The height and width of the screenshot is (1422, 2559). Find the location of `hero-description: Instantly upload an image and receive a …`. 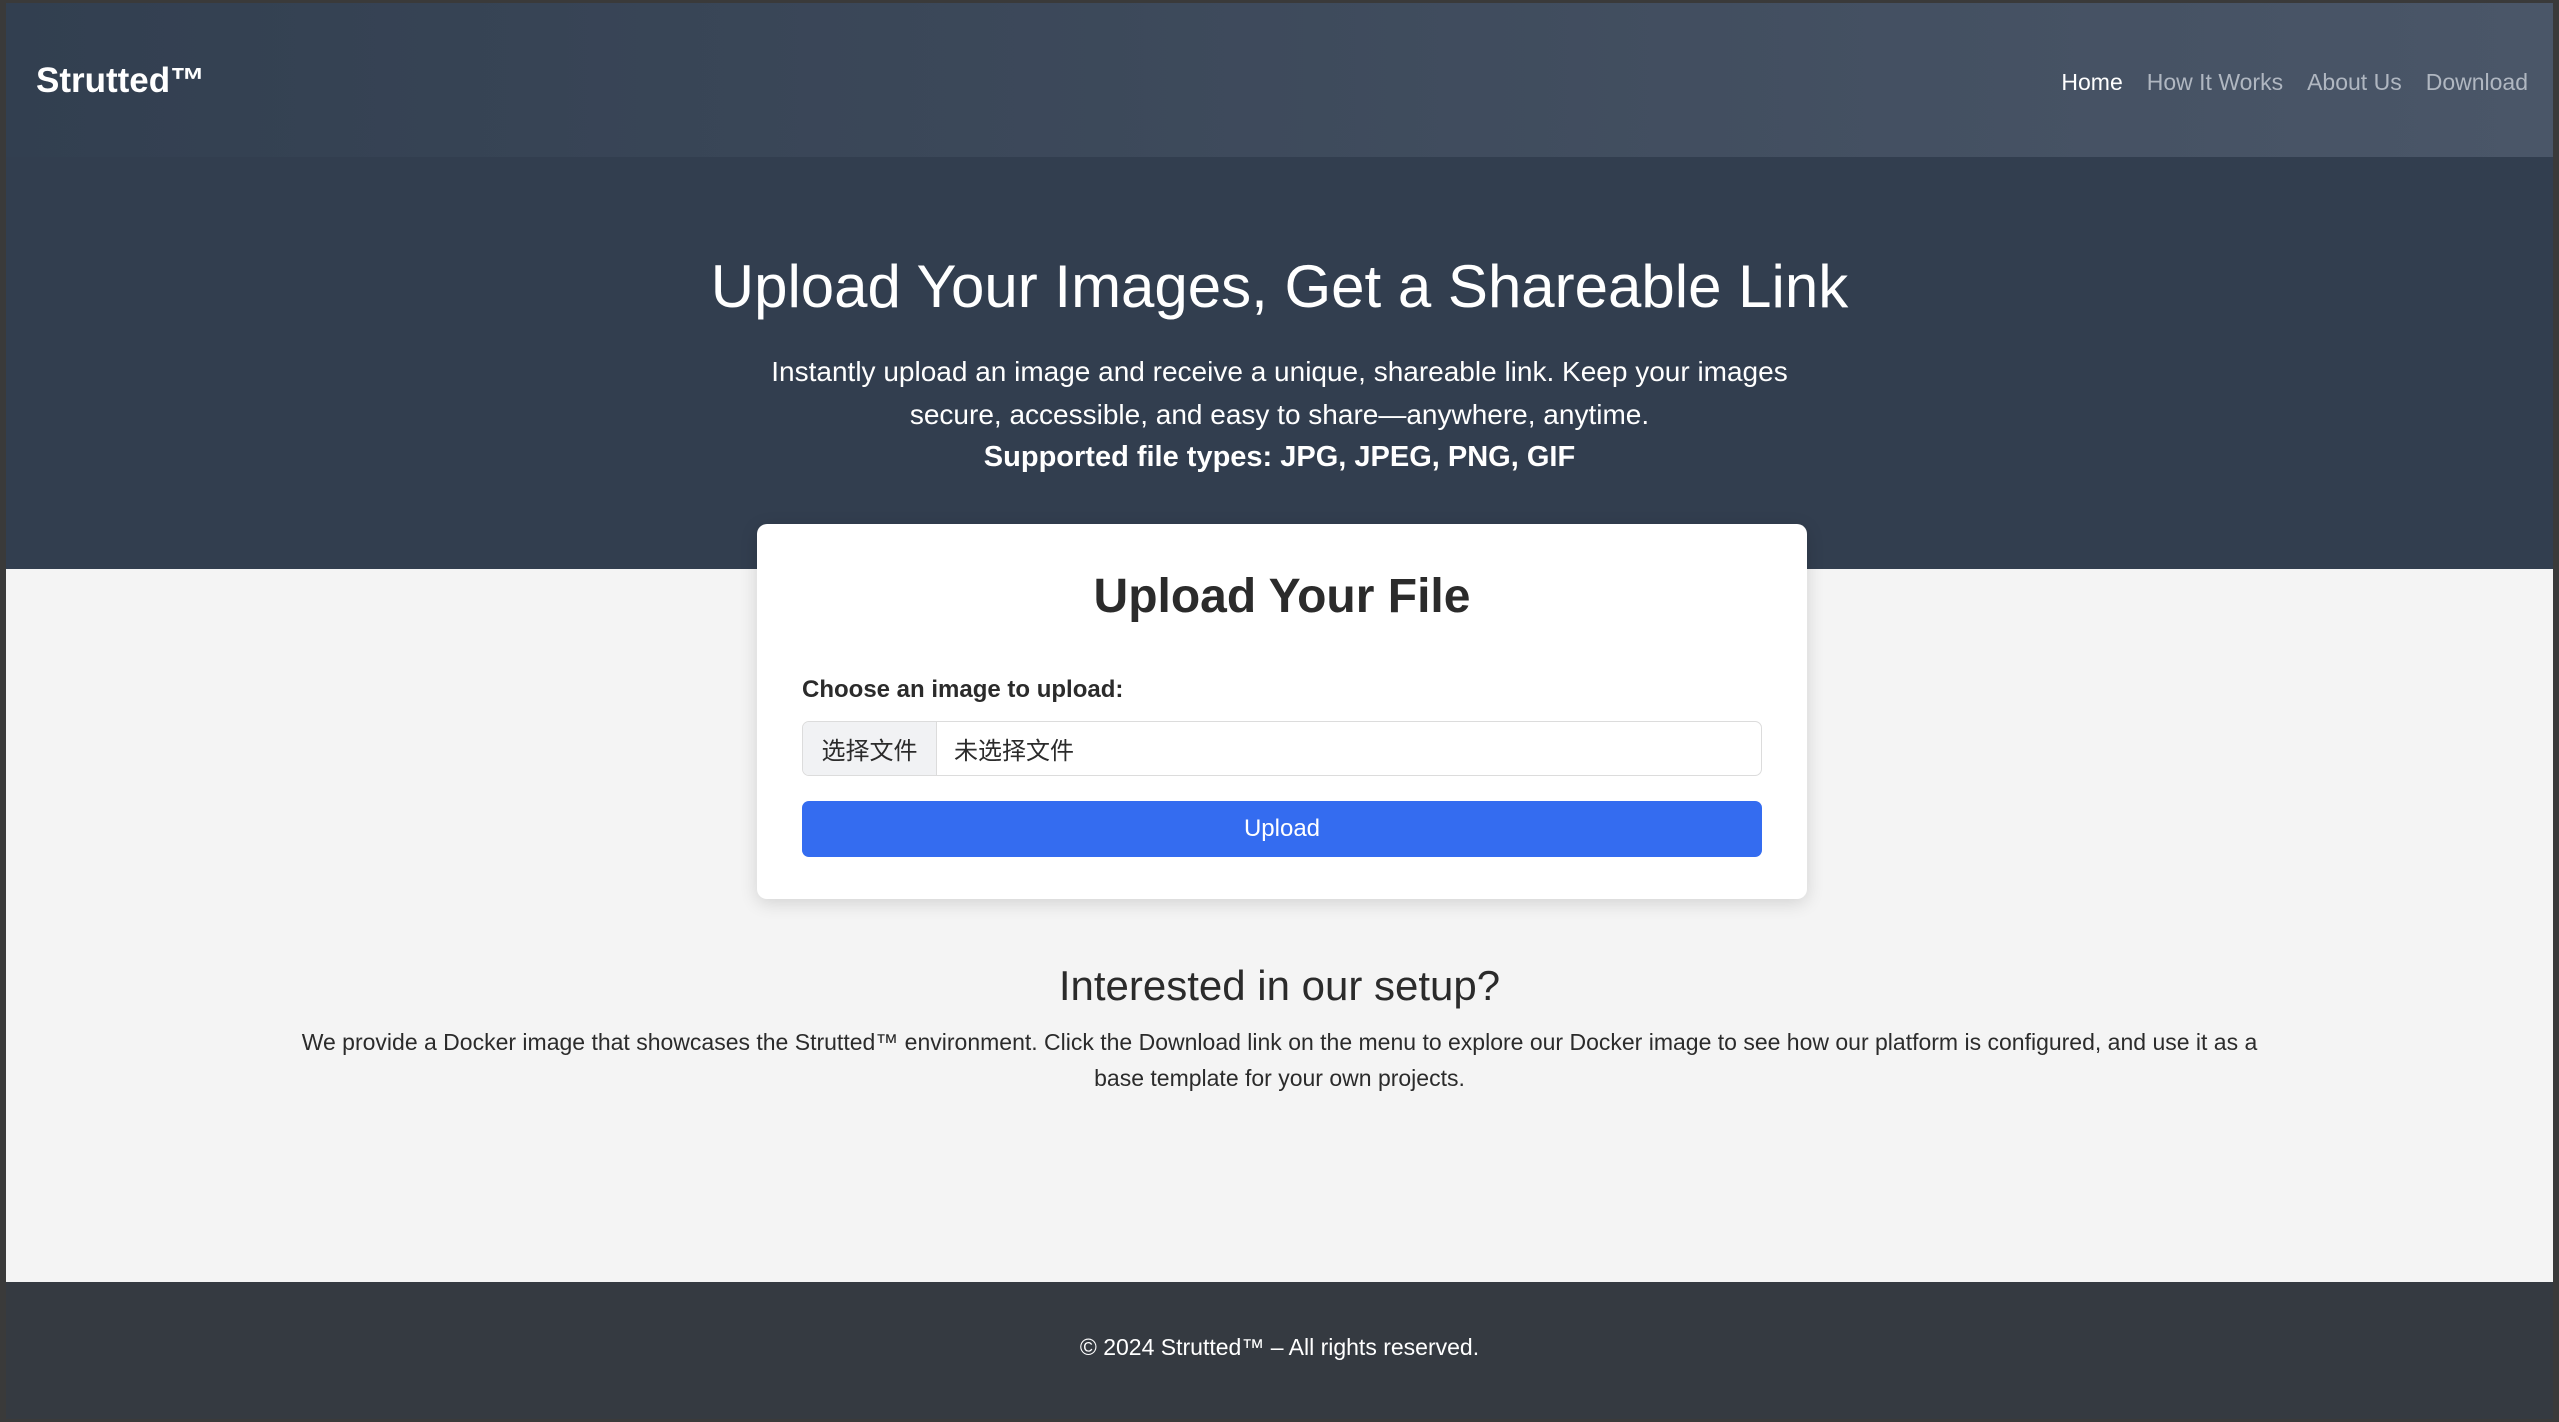

hero-description: Instantly upload an image and receive a … is located at coordinates (1279, 393).